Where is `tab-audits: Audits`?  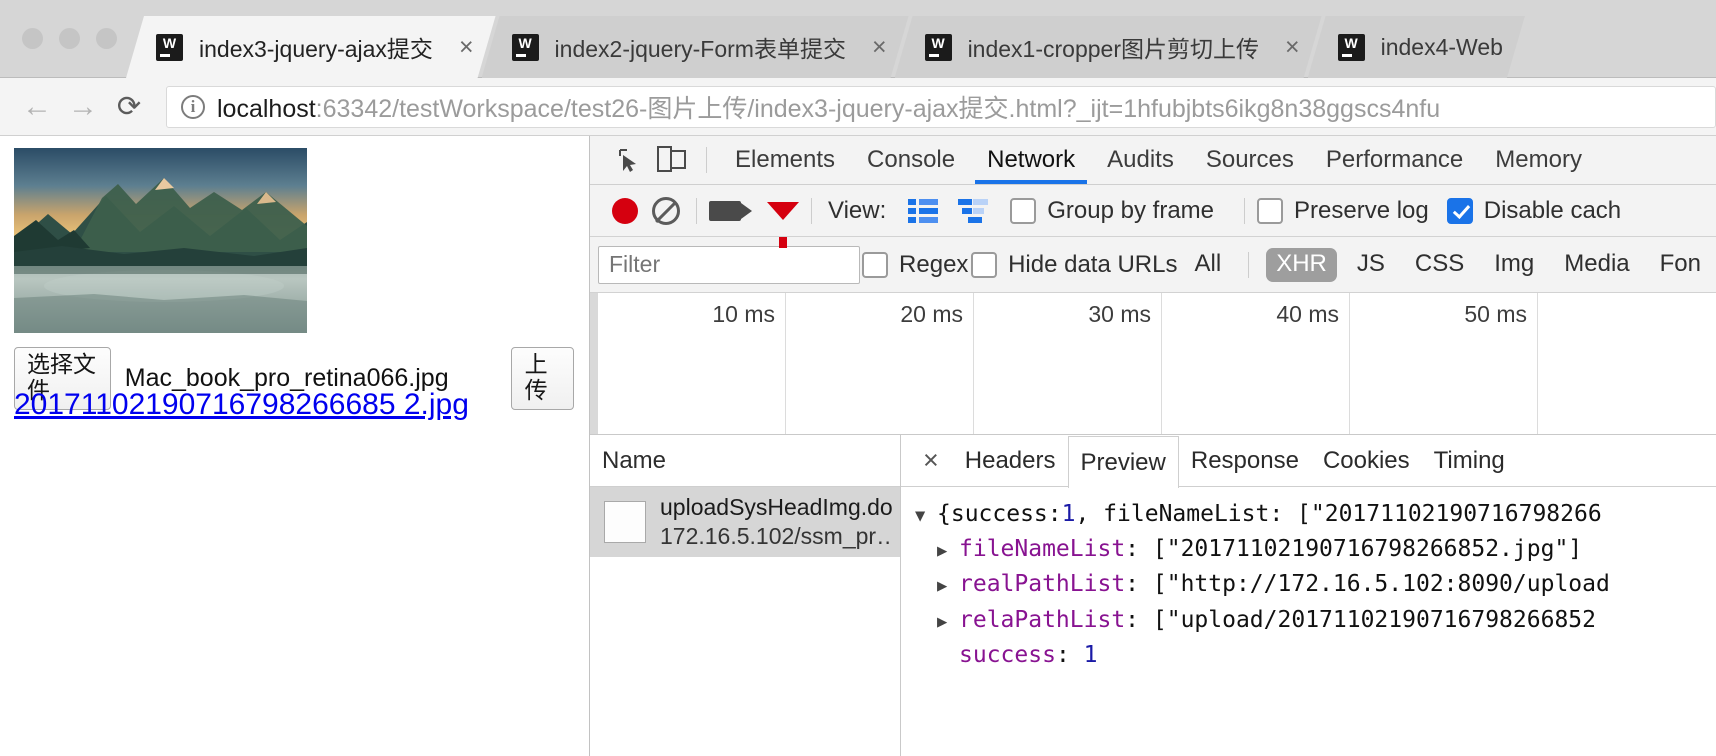 tab-audits: Audits is located at coordinates (1140, 160).